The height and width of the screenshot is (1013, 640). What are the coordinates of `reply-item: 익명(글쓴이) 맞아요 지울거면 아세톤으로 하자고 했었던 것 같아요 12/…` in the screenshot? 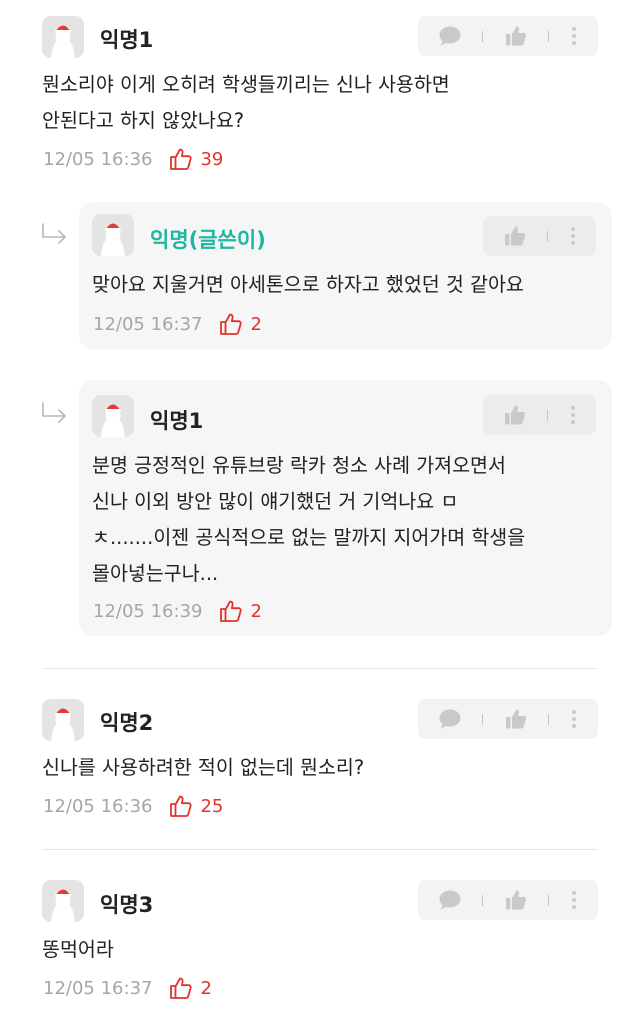 It's located at (345, 275).